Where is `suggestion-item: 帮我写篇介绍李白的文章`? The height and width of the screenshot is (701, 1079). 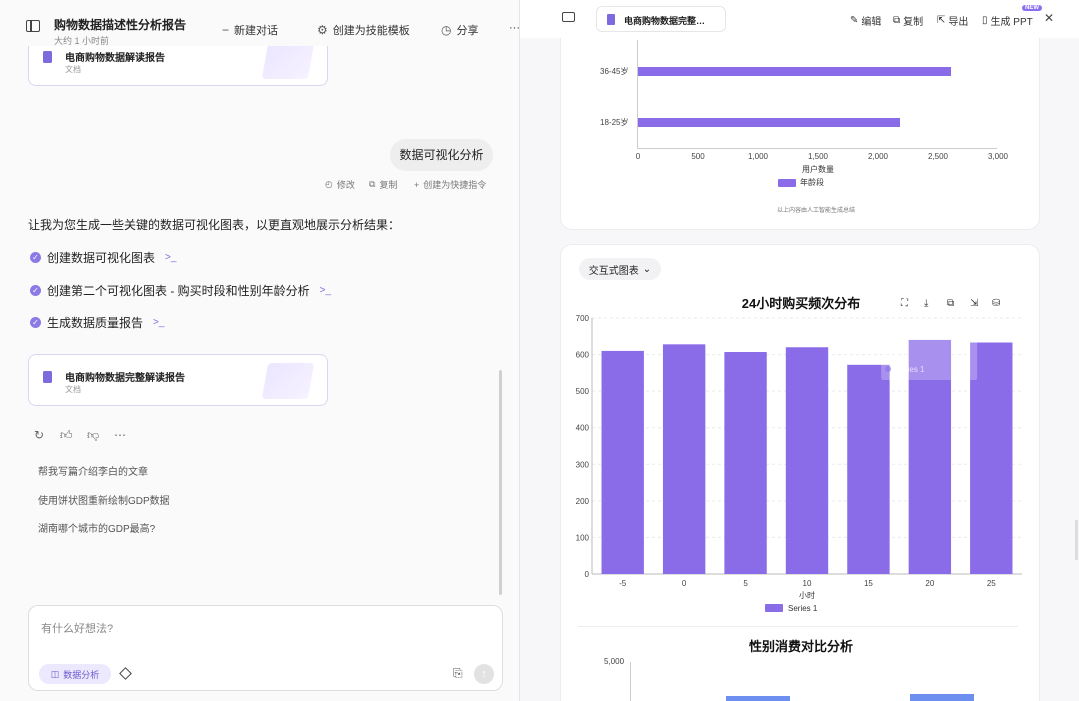 suggestion-item: 帮我写篇介绍李白的文章 is located at coordinates (93, 470).